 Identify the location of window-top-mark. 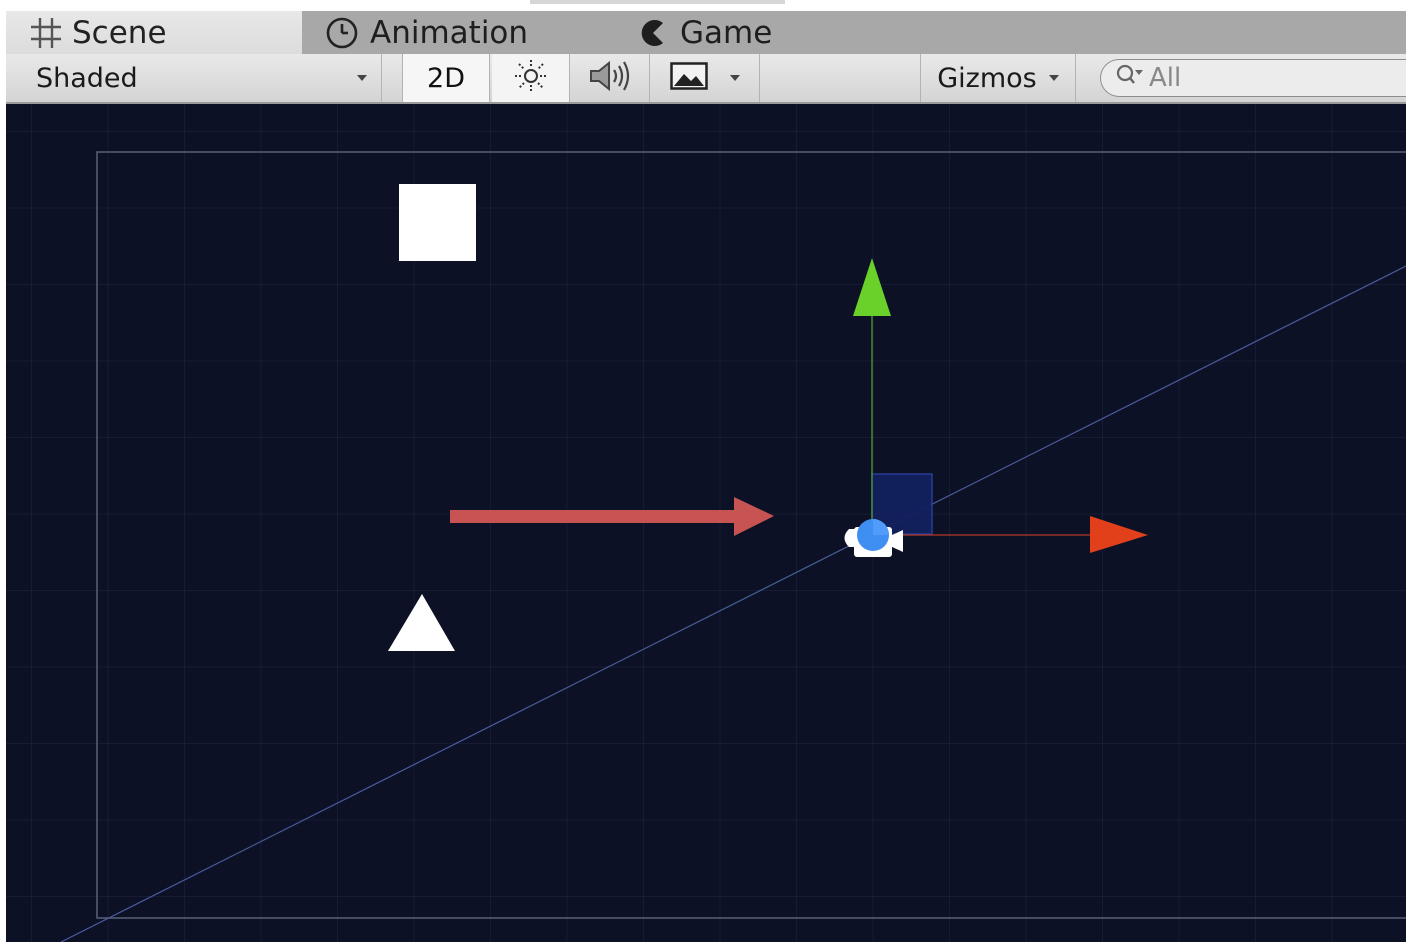
(657, 2).